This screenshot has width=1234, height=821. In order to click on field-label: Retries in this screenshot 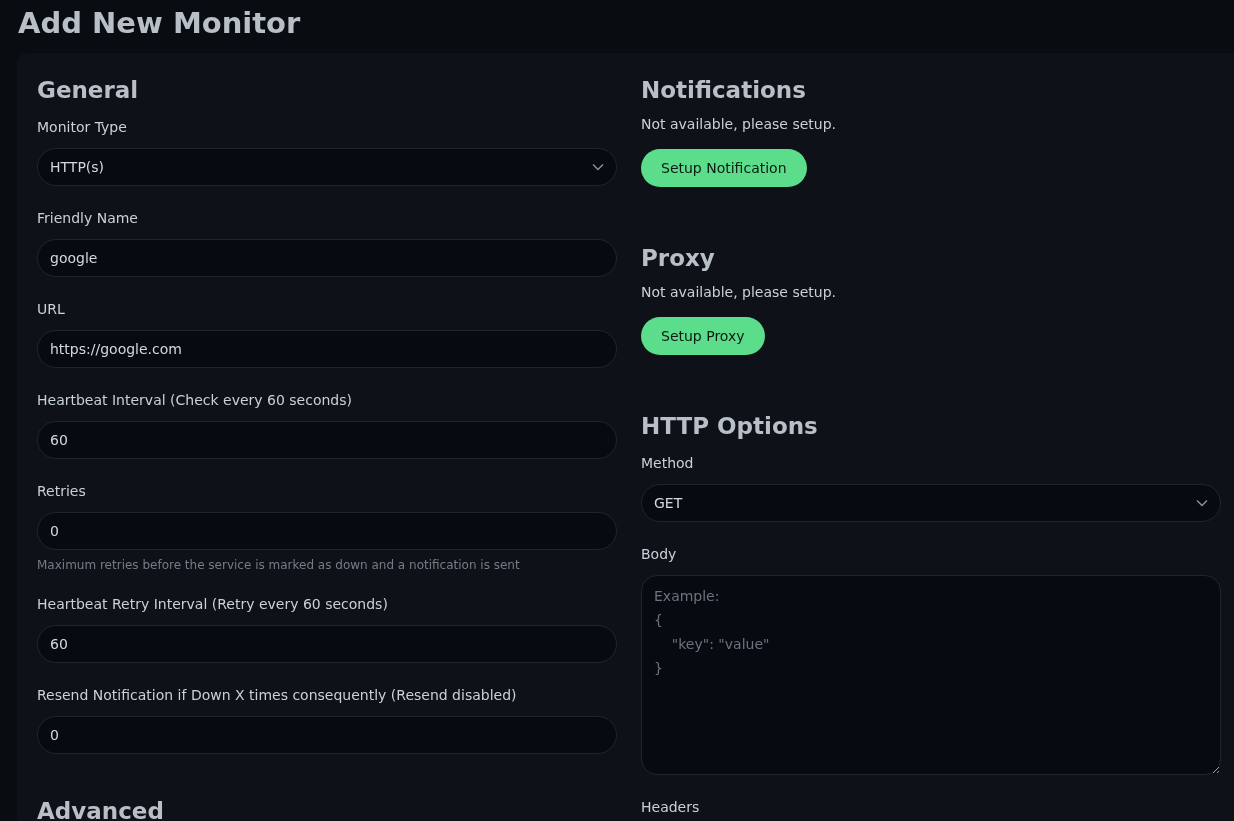, I will do `click(62, 491)`.